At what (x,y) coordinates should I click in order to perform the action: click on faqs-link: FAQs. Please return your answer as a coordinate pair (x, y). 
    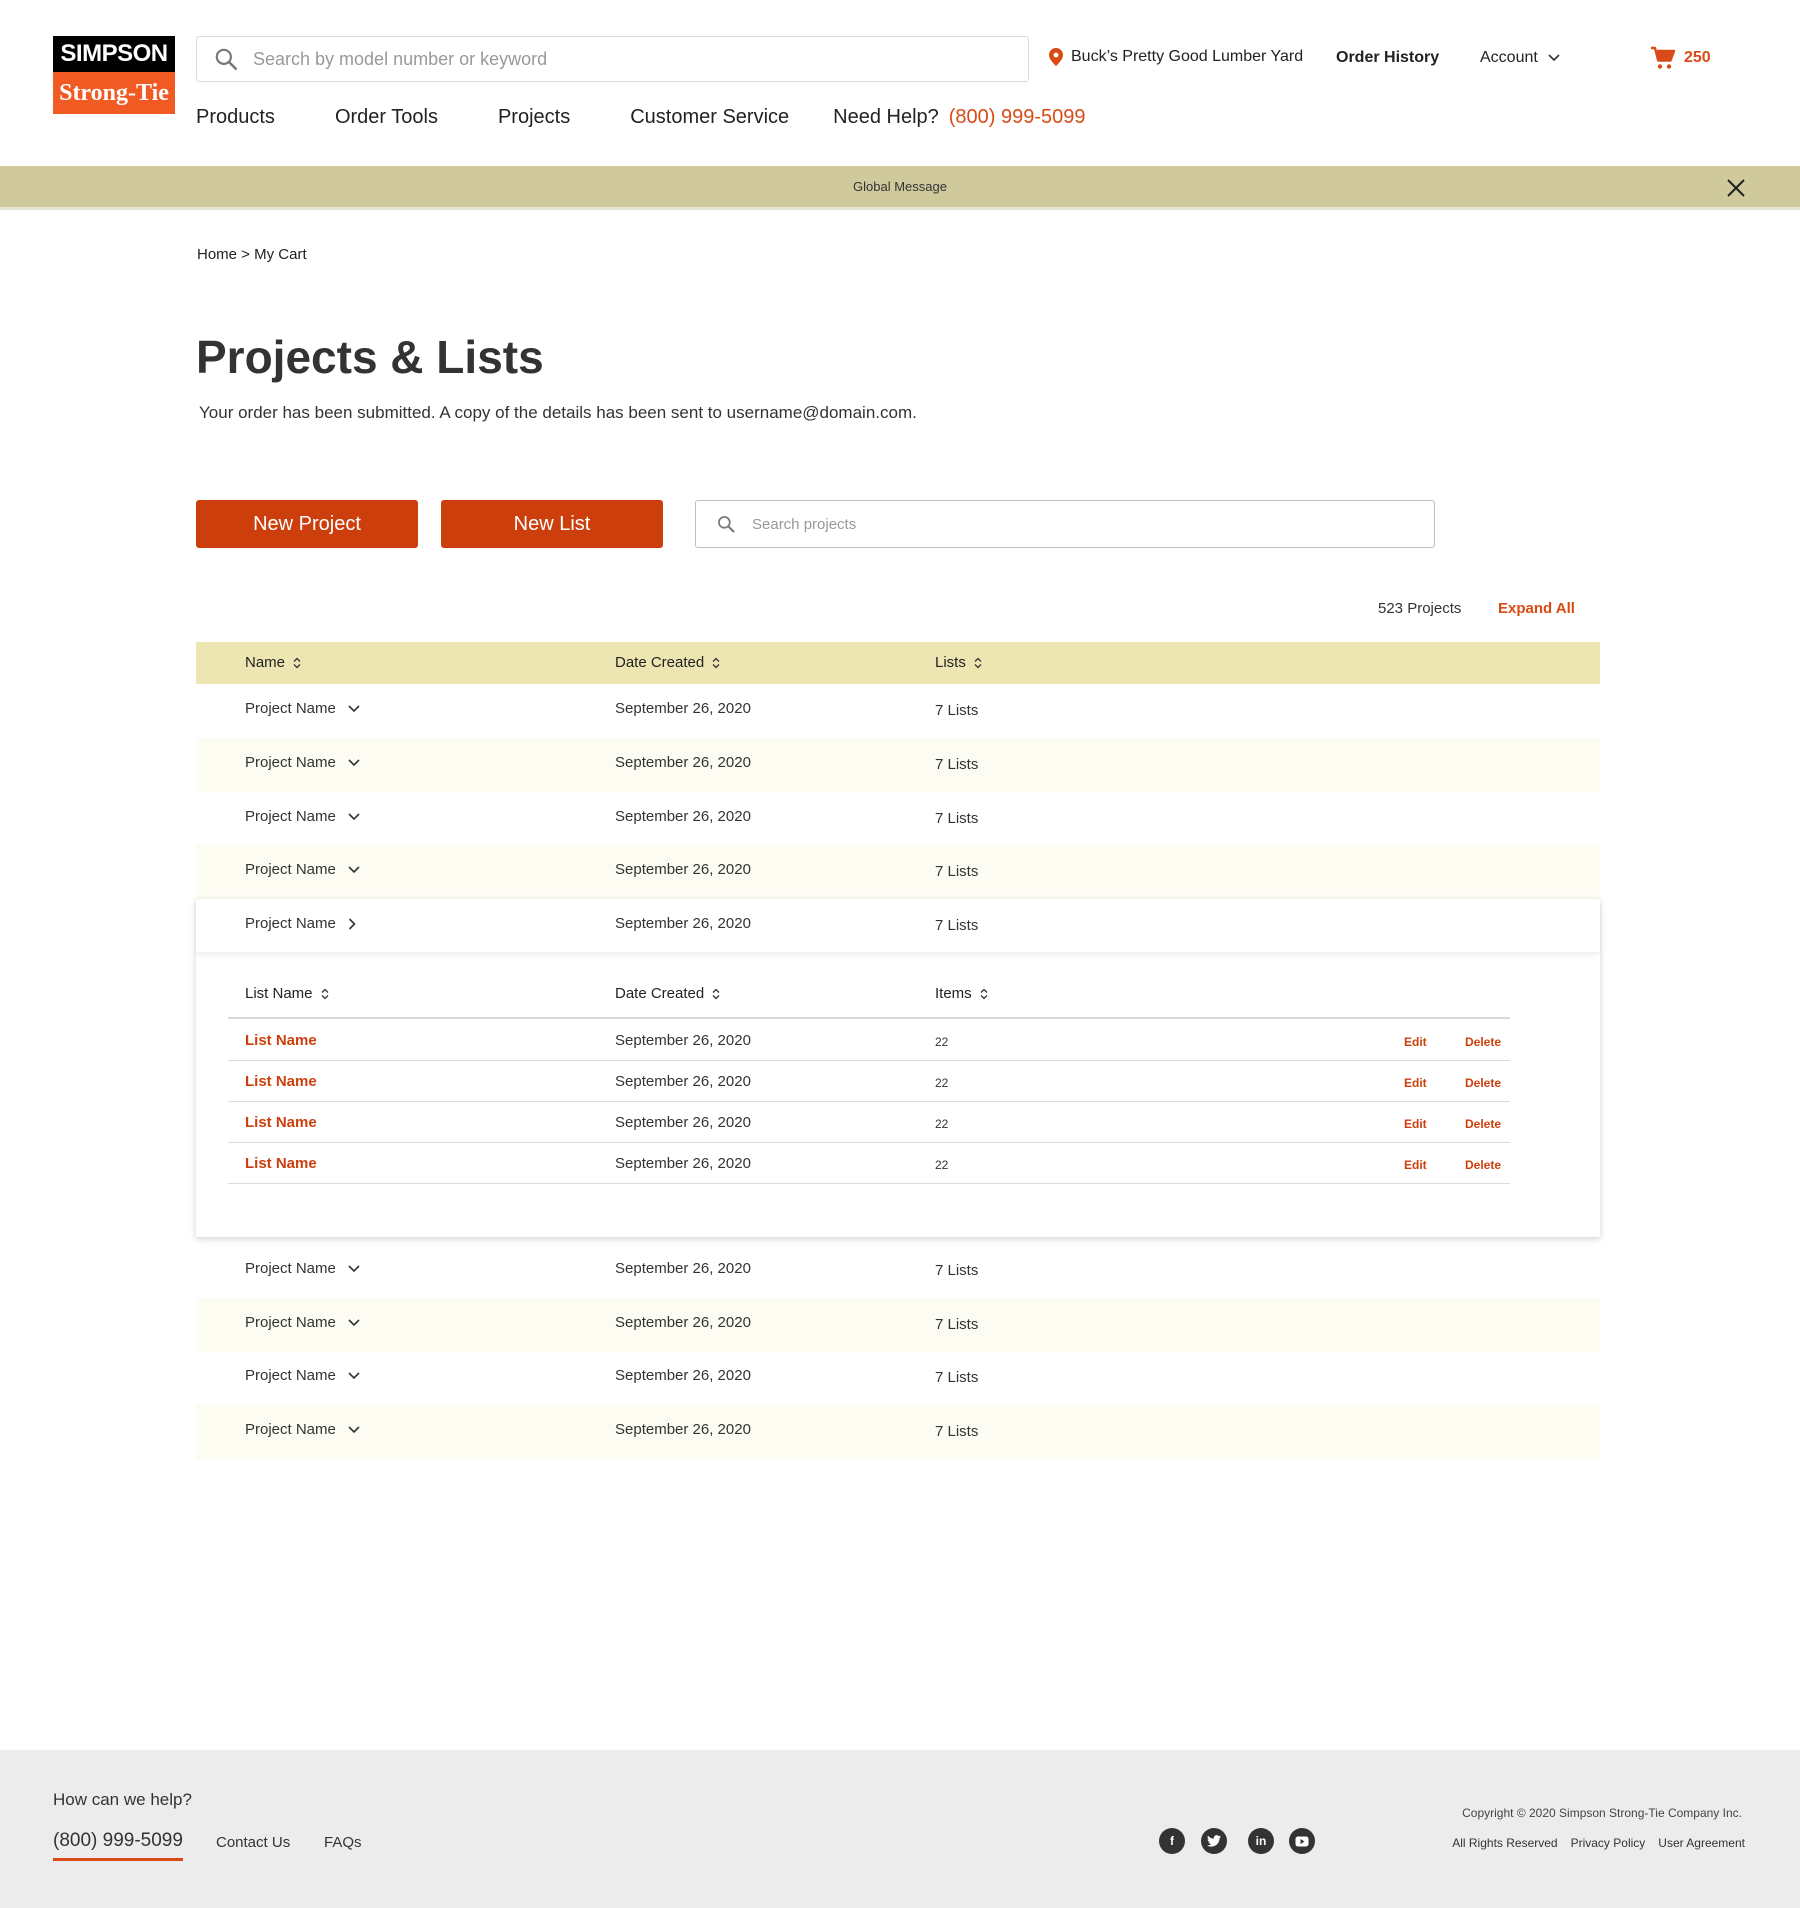
    Looking at the image, I should click on (343, 1842).